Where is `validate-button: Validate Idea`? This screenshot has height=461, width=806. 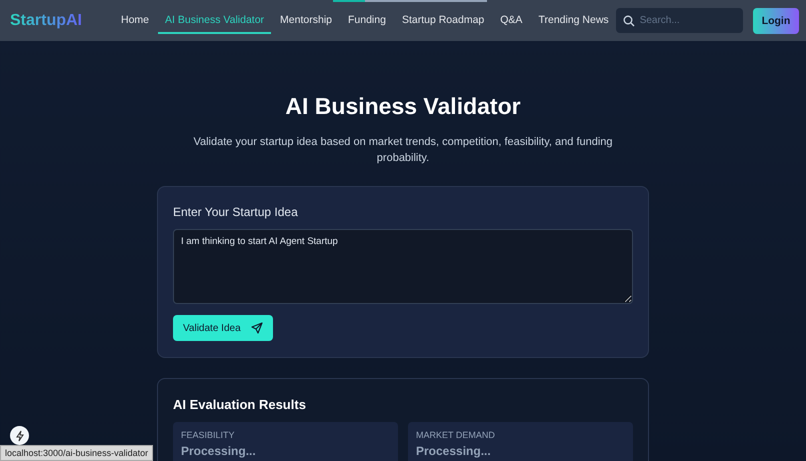 validate-button: Validate Idea is located at coordinates (223, 328).